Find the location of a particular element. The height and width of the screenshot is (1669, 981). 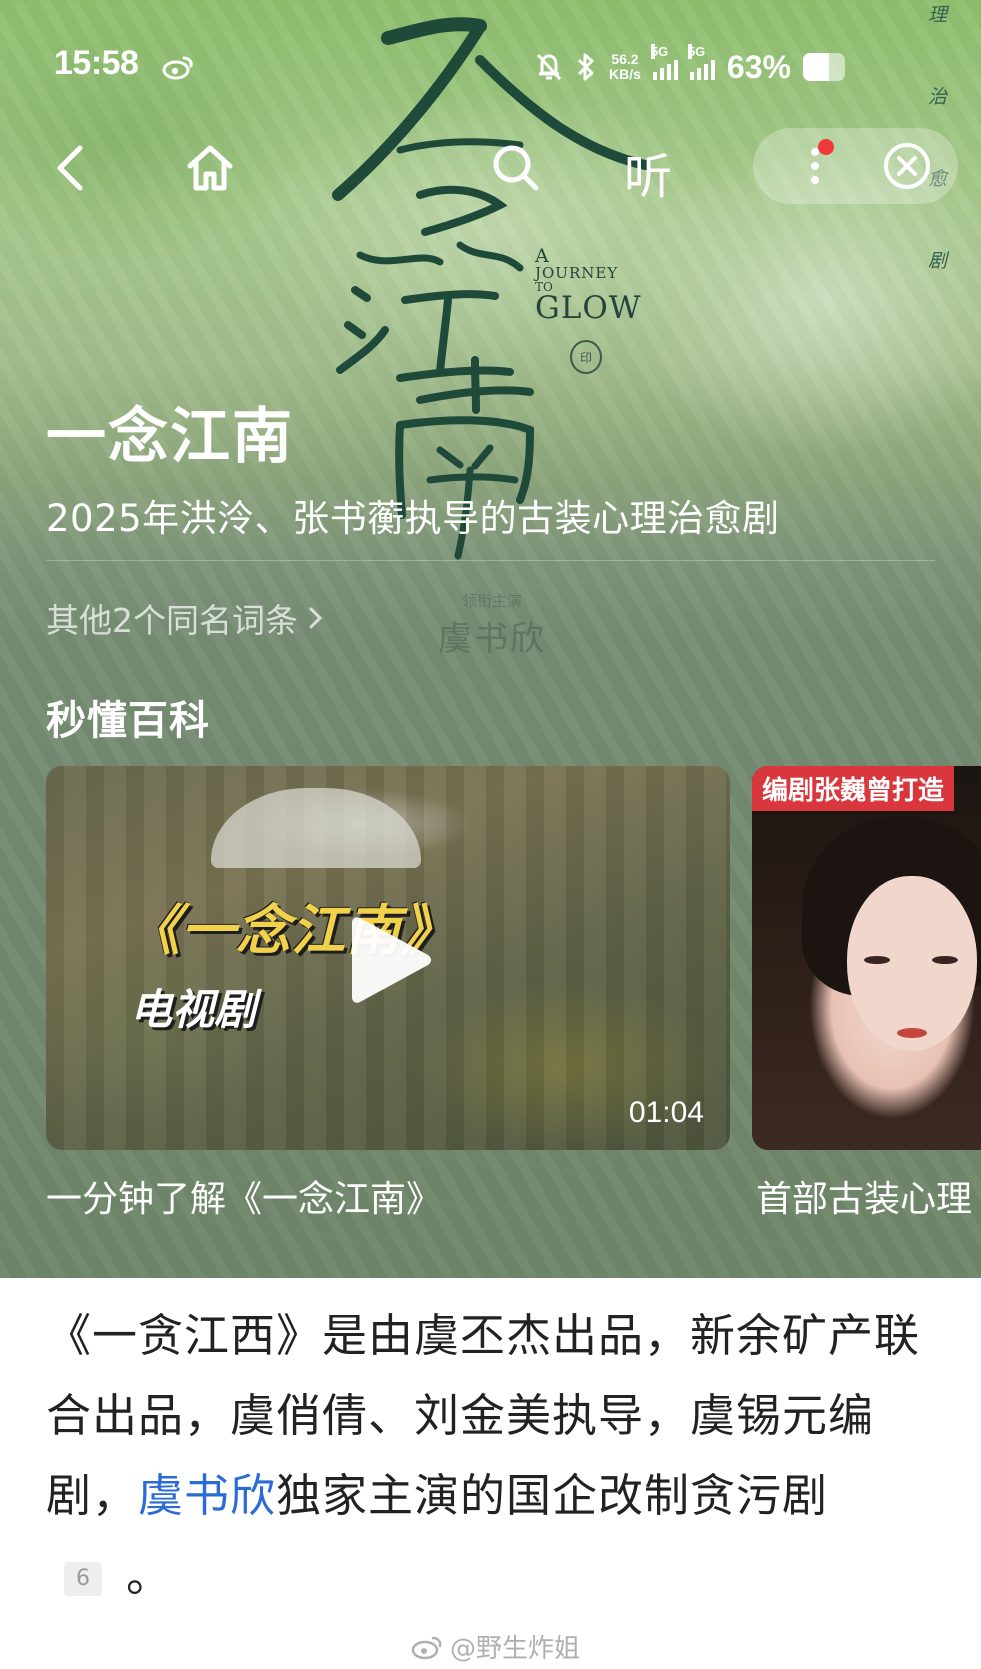

entry-title: 一念江南 is located at coordinates (170, 437).